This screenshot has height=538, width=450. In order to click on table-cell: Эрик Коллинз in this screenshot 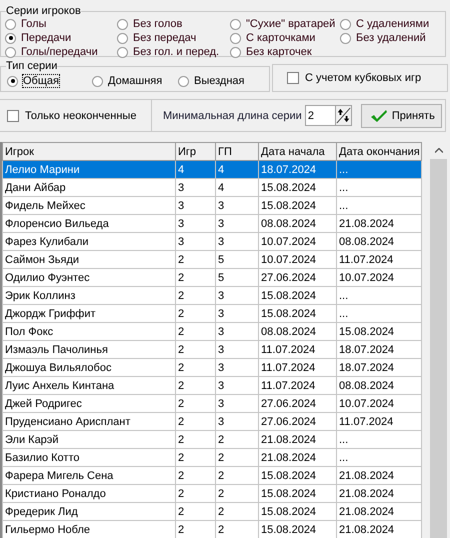, I will do `click(89, 295)`.